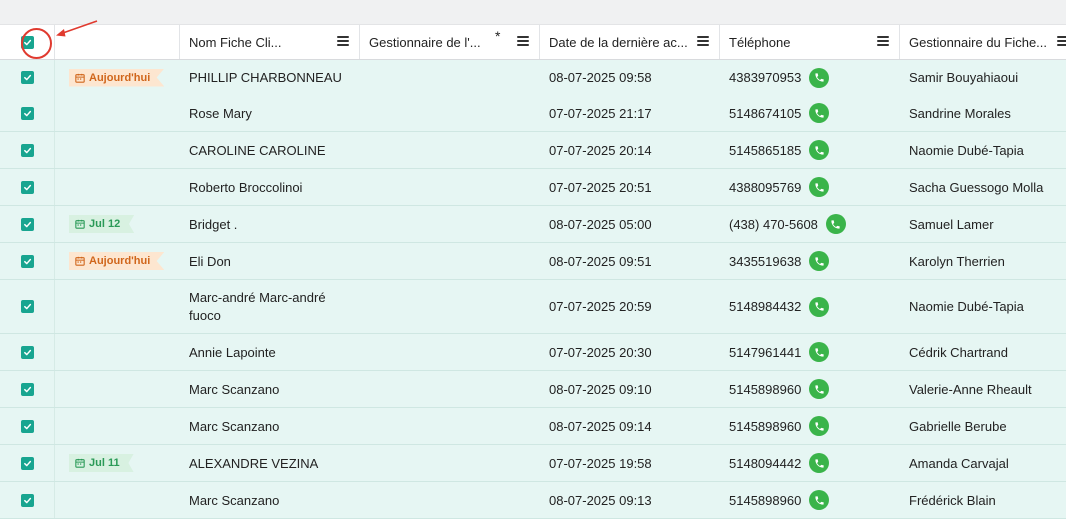 This screenshot has width=1066, height=520. I want to click on row-name: Bridget ., so click(213, 224).